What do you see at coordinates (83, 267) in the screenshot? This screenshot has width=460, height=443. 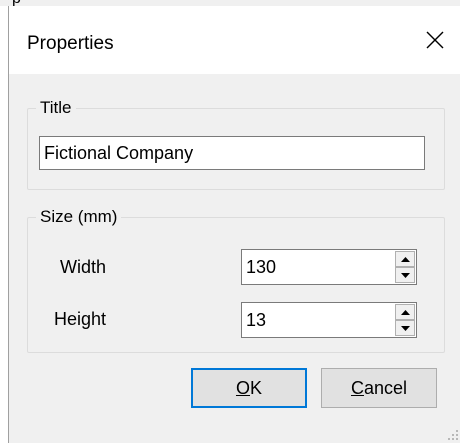 I see `width-label: Width` at bounding box center [83, 267].